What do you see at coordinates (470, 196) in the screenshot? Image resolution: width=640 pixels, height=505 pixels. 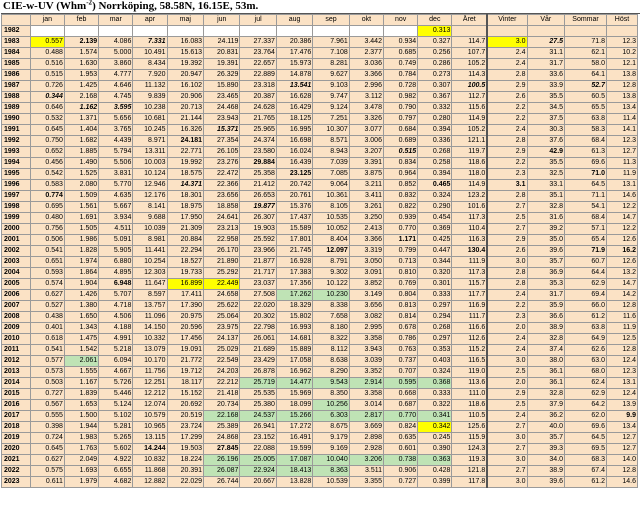 I see `value-cell: 123.2` at bounding box center [470, 196].